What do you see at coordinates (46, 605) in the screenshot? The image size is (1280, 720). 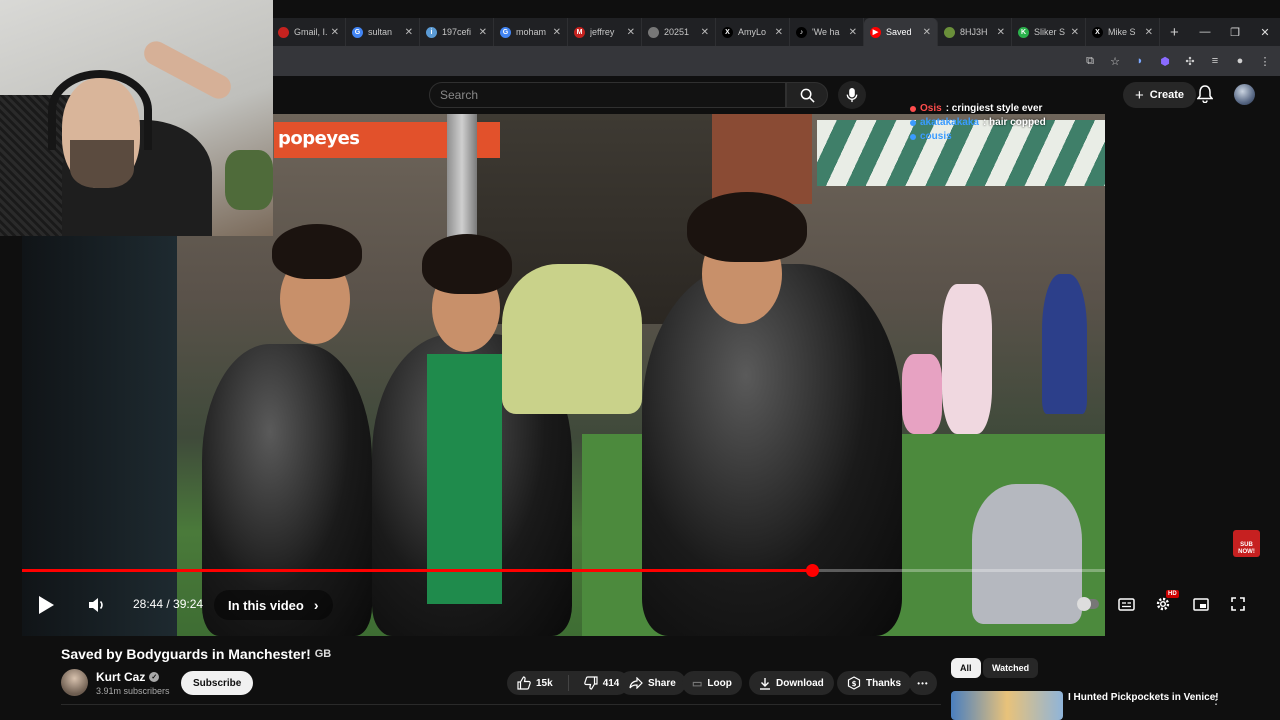 I see `play-button` at bounding box center [46, 605].